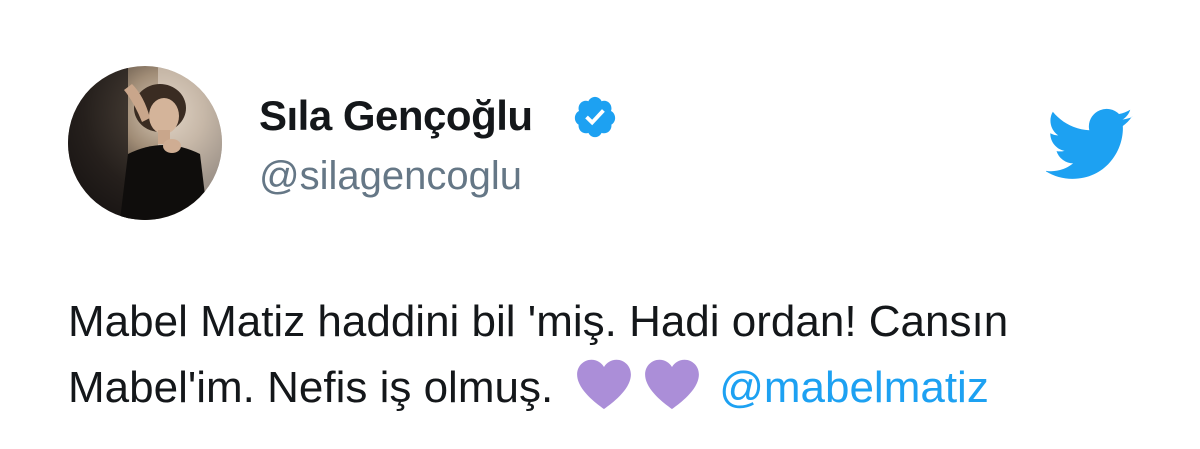 This screenshot has width=1200, height=449. What do you see at coordinates (311, 387) in the screenshot?
I see `tweet-text-line-2-text: Mabel'im. Nefis iş olmuş.` at bounding box center [311, 387].